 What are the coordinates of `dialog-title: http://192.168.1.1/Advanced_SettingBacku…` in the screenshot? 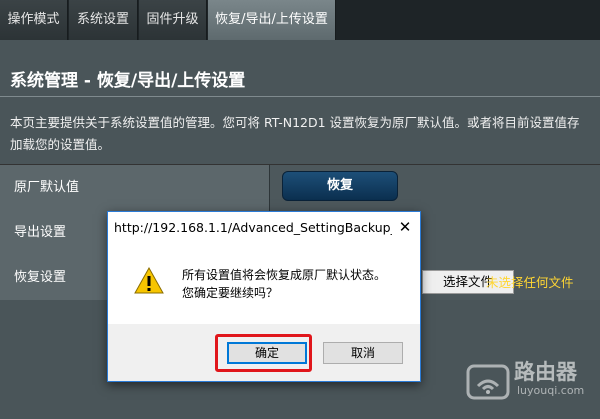 It's located at (253, 227).